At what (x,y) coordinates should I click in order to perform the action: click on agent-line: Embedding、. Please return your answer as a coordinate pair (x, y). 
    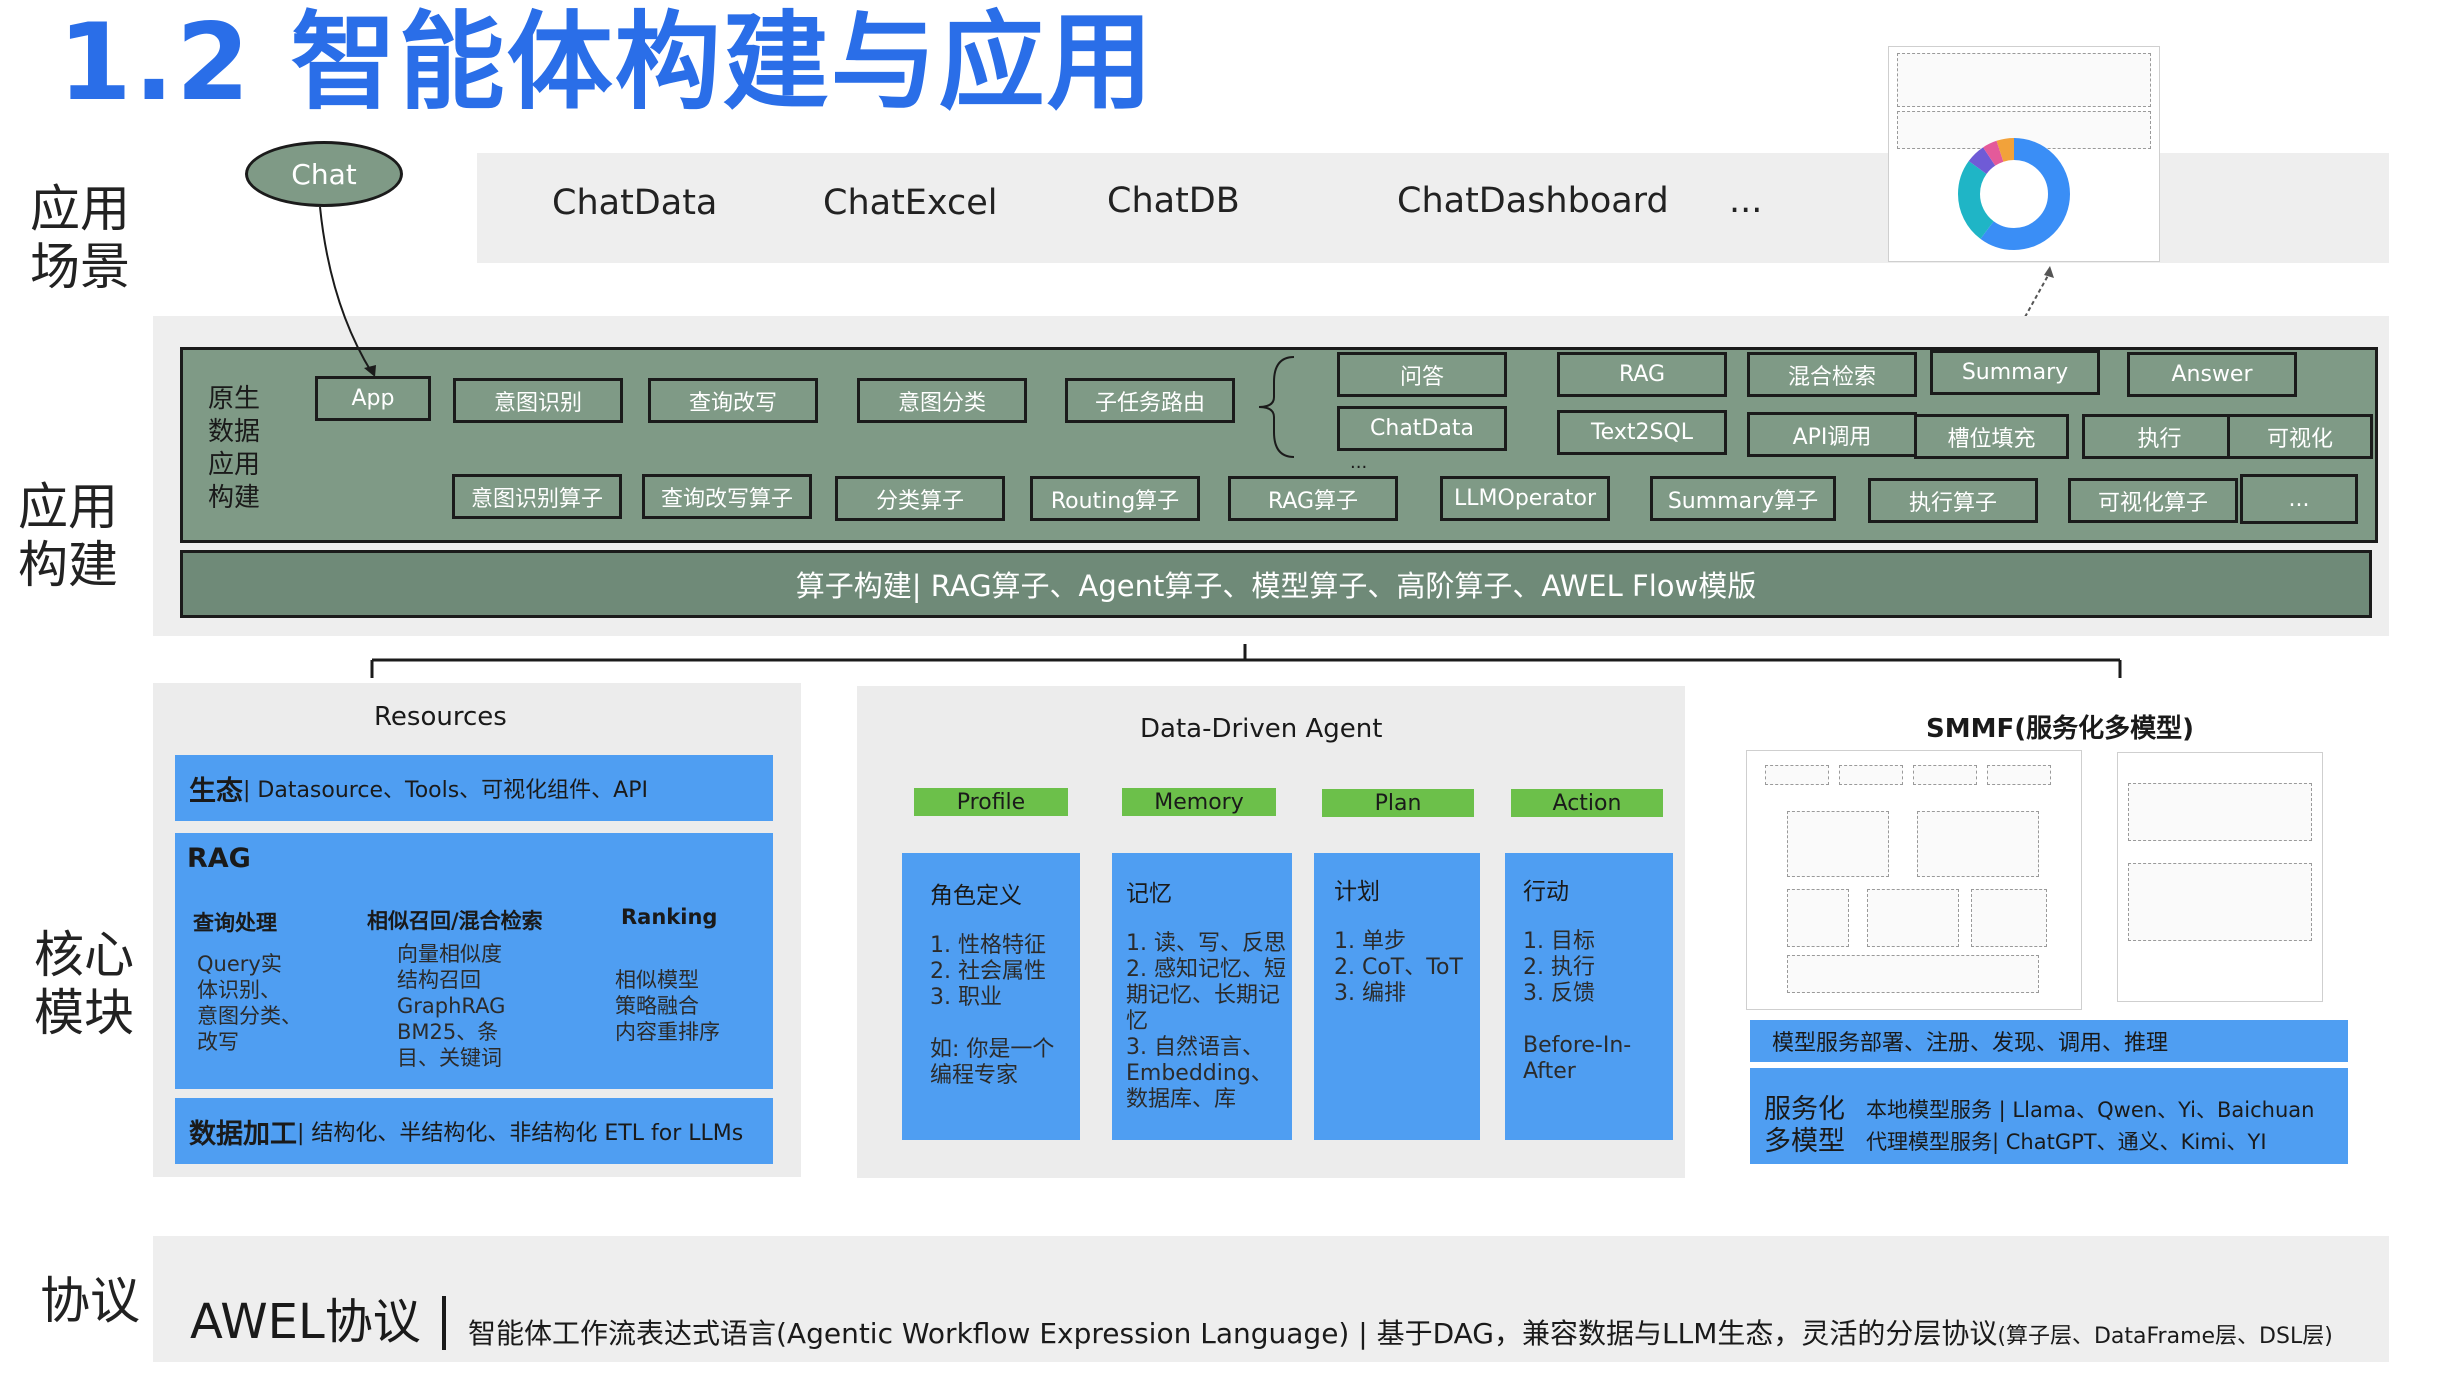
    Looking at the image, I should click on (1199, 1073).